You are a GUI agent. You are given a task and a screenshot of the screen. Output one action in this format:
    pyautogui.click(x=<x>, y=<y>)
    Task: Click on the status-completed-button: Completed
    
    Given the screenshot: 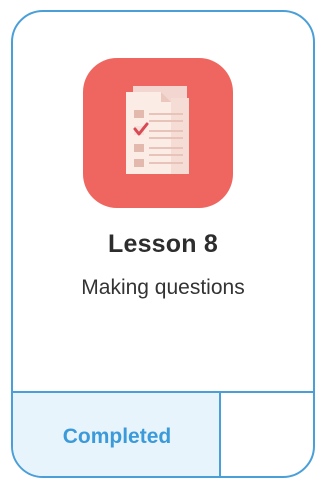 What is the action you would take?
    pyautogui.click(x=117, y=434)
    